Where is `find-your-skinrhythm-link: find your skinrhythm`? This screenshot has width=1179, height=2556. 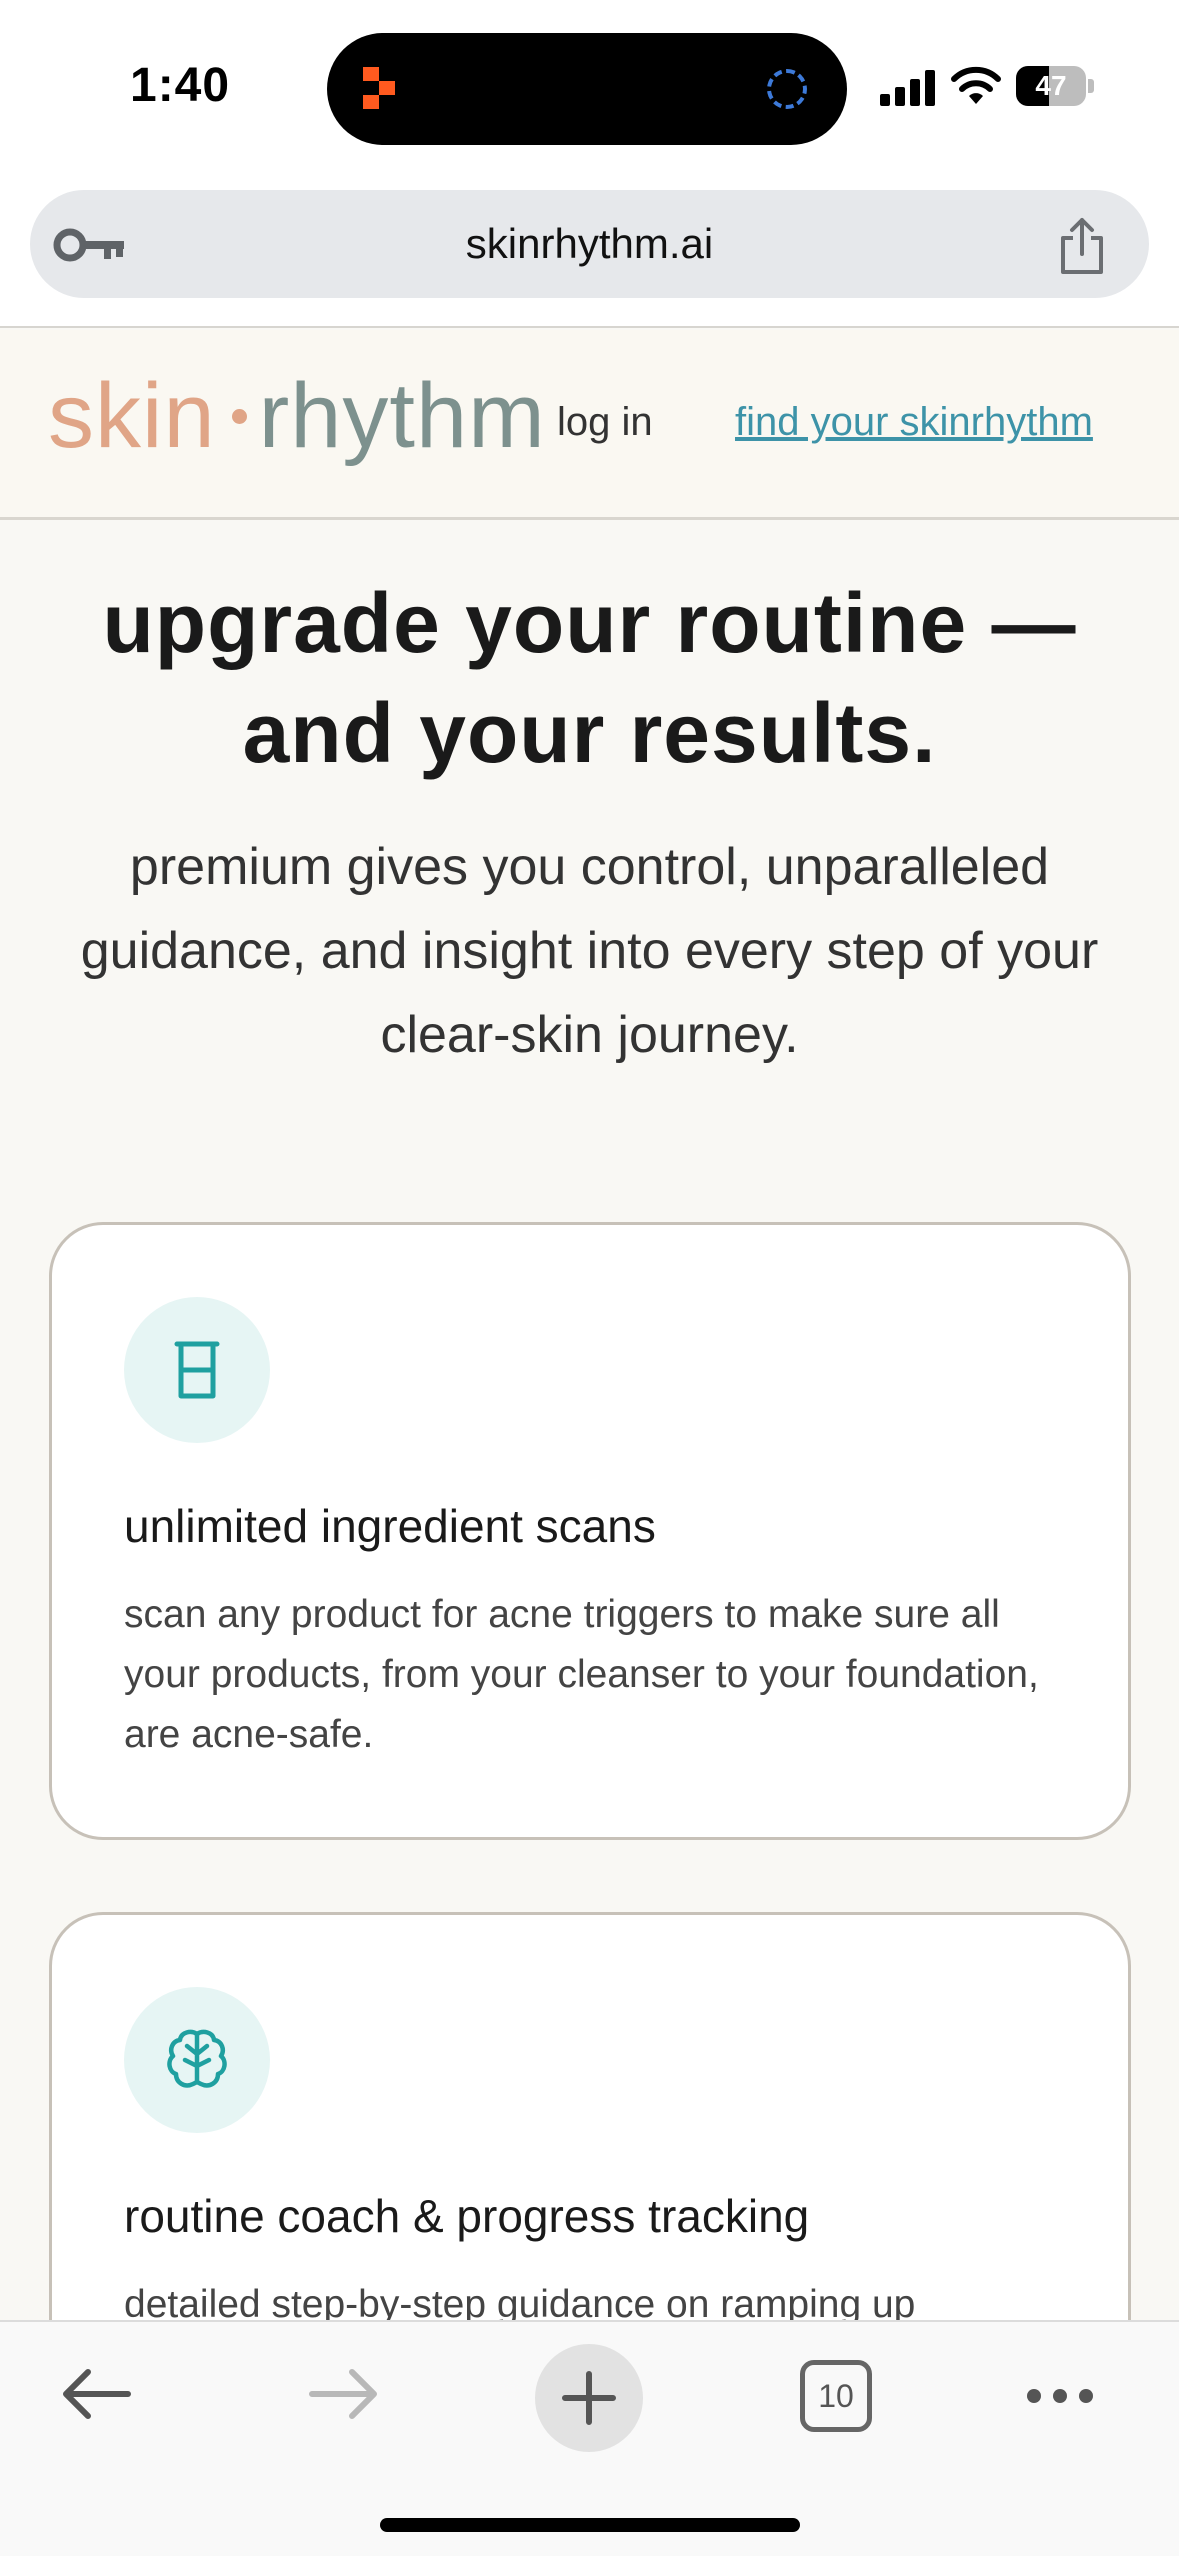 find-your-skinrhythm-link: find your skinrhythm is located at coordinates (914, 422).